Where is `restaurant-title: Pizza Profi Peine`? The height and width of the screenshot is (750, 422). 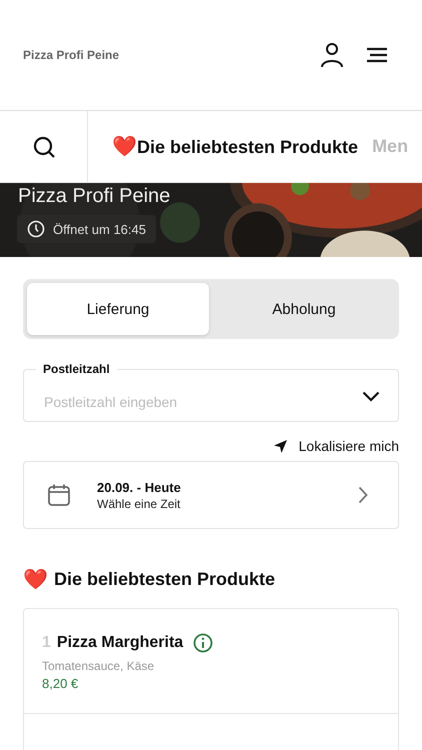 restaurant-title: Pizza Profi Peine is located at coordinates (94, 196).